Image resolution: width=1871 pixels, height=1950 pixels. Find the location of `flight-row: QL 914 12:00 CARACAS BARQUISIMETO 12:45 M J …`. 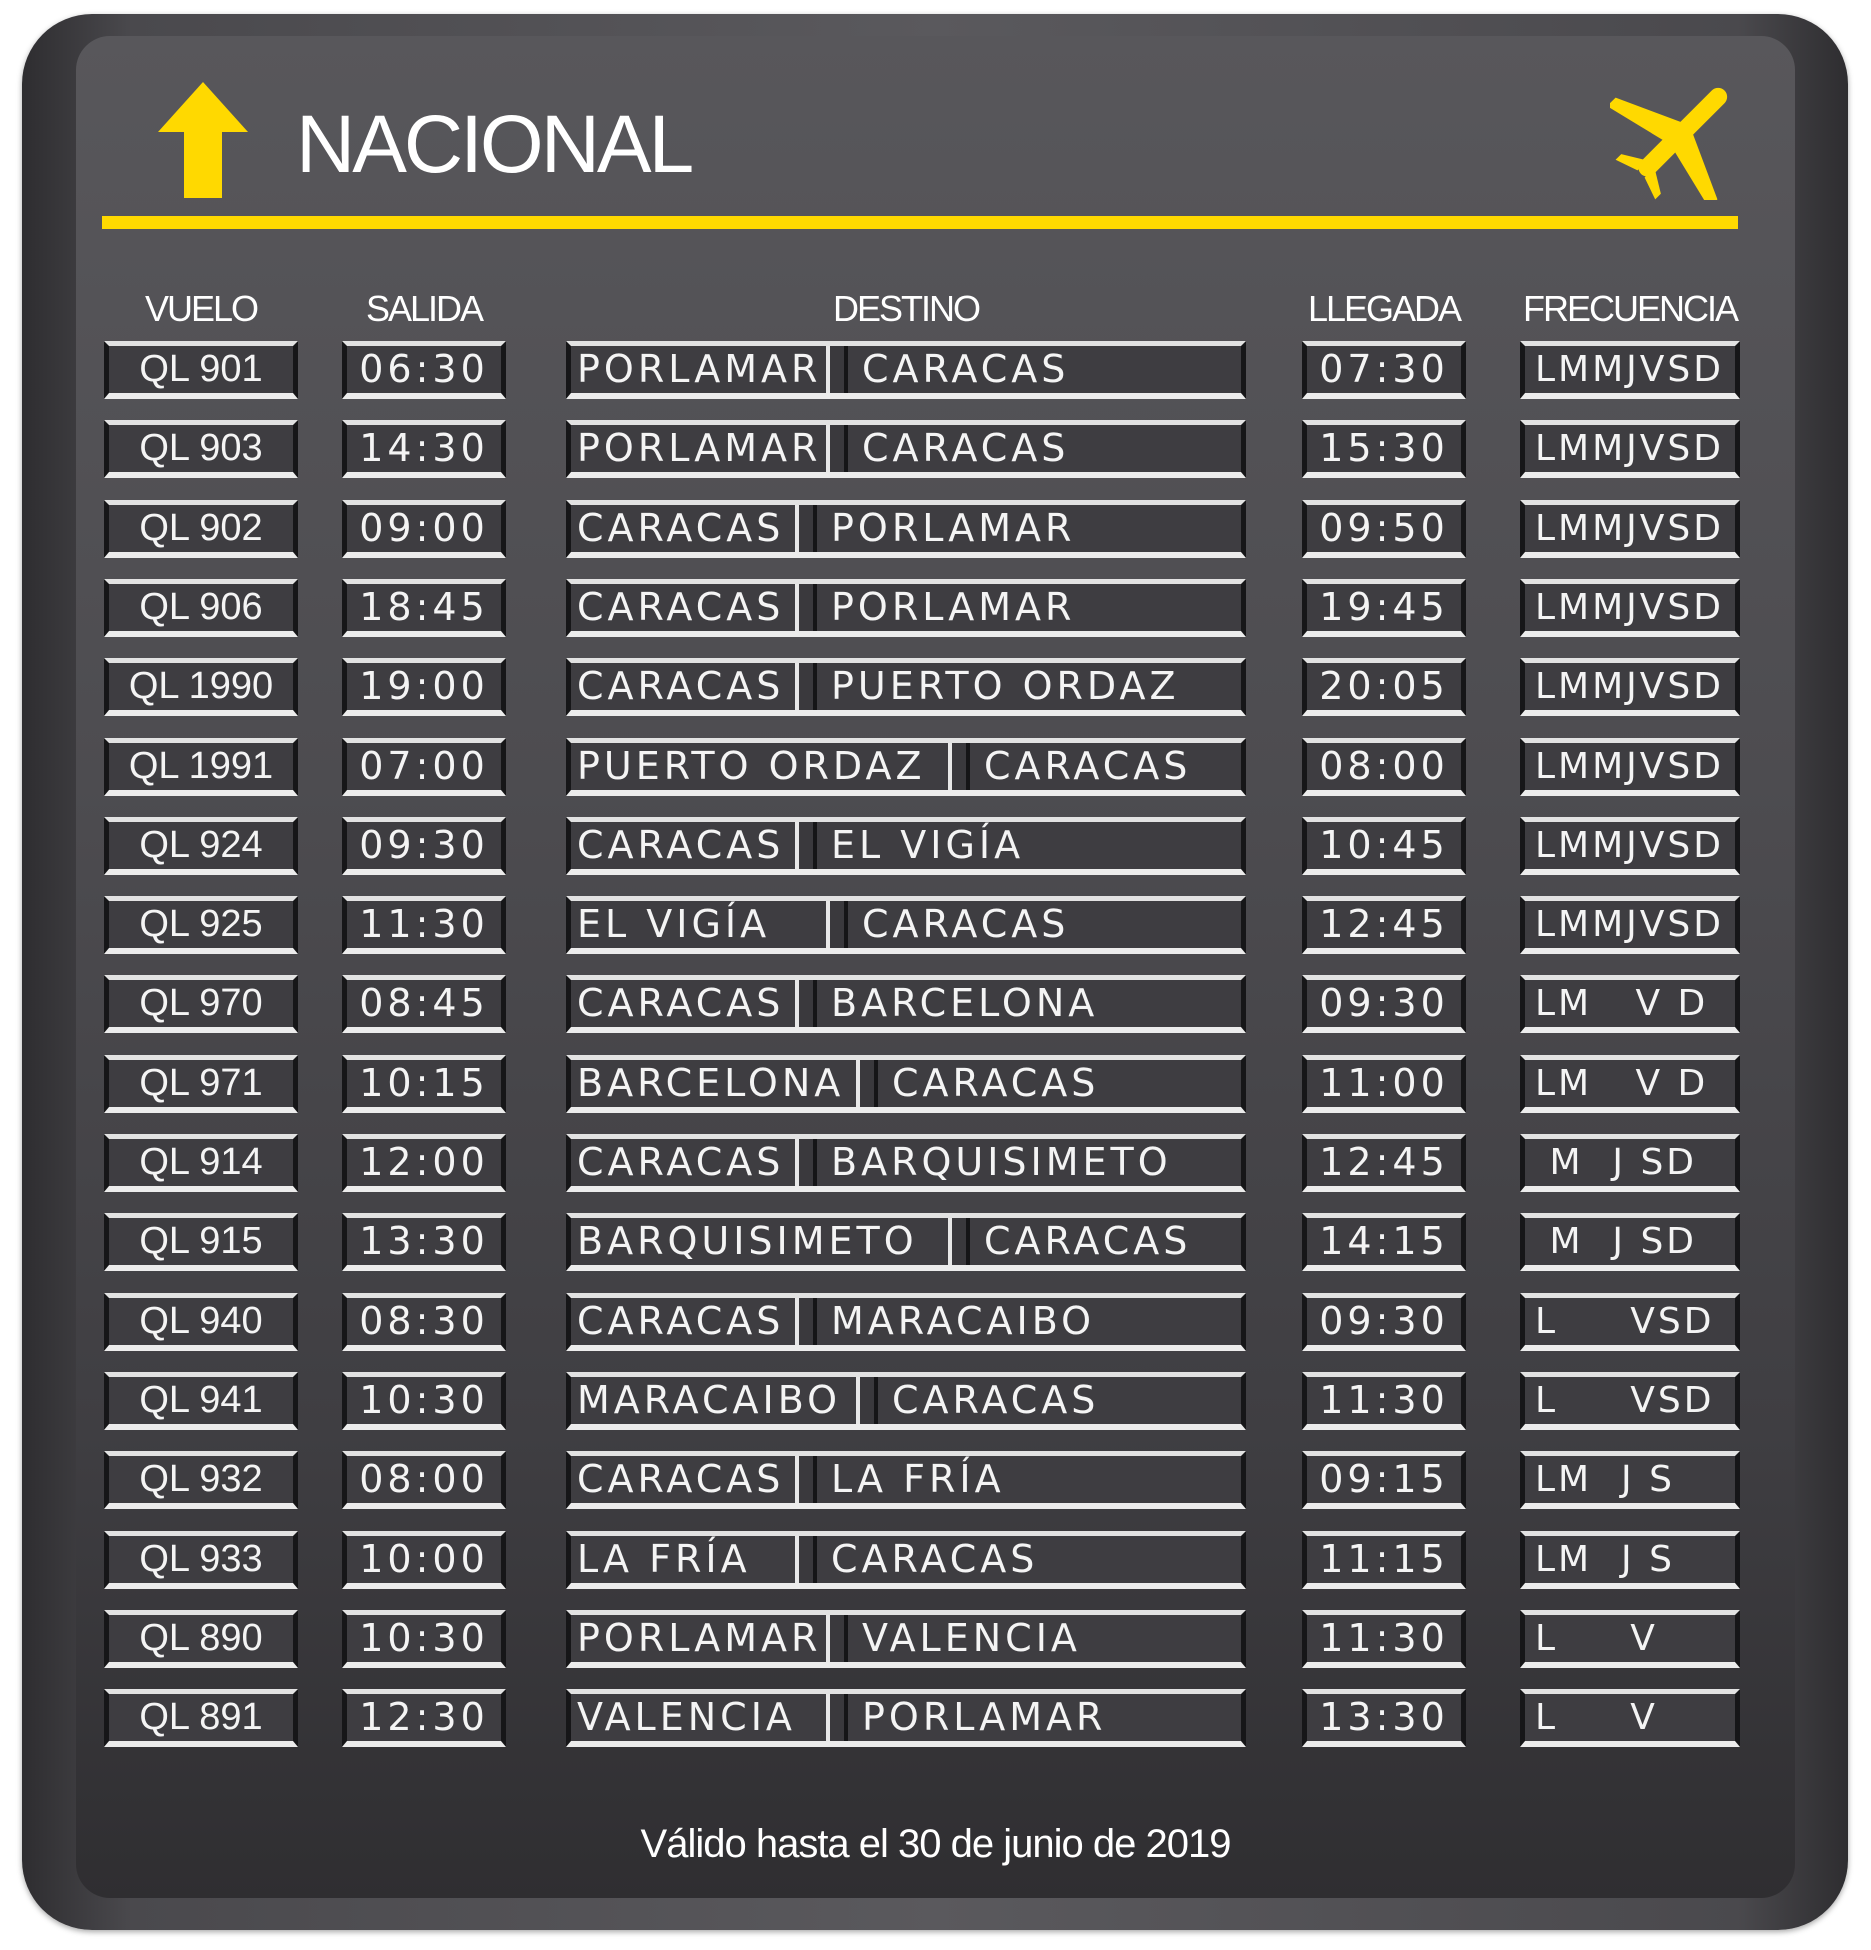

flight-row: QL 914 12:00 CARACAS BARQUISIMETO 12:45 M J … is located at coordinates (935, 1163).